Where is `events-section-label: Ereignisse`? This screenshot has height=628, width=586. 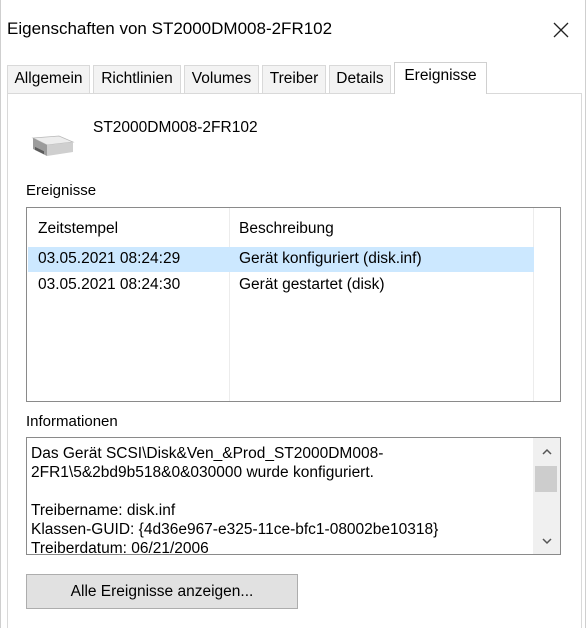 events-section-label: Ereignisse is located at coordinates (61, 190).